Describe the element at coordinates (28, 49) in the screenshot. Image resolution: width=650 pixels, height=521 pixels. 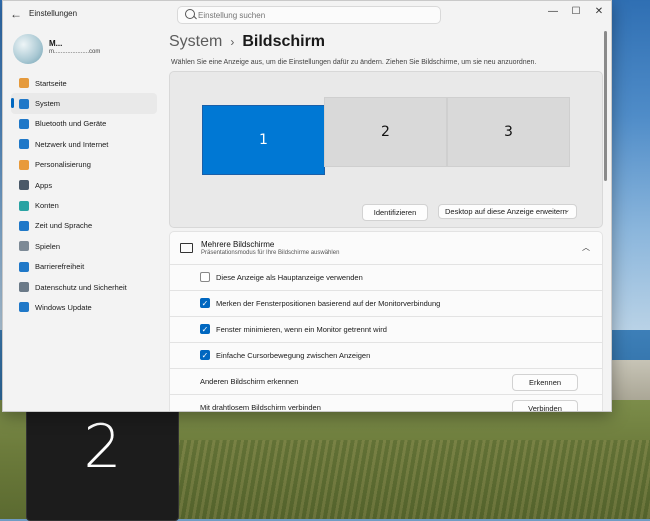
I see `avatar` at that location.